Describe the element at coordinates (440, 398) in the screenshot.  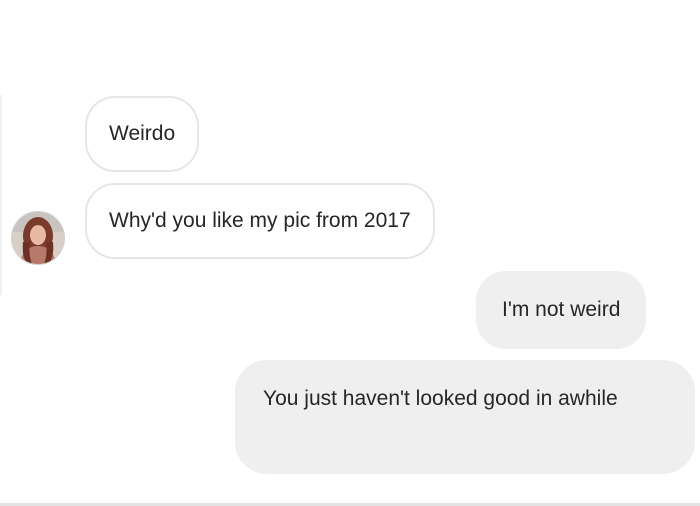
I see `message-text: You just haven't looked good in awhile` at that location.